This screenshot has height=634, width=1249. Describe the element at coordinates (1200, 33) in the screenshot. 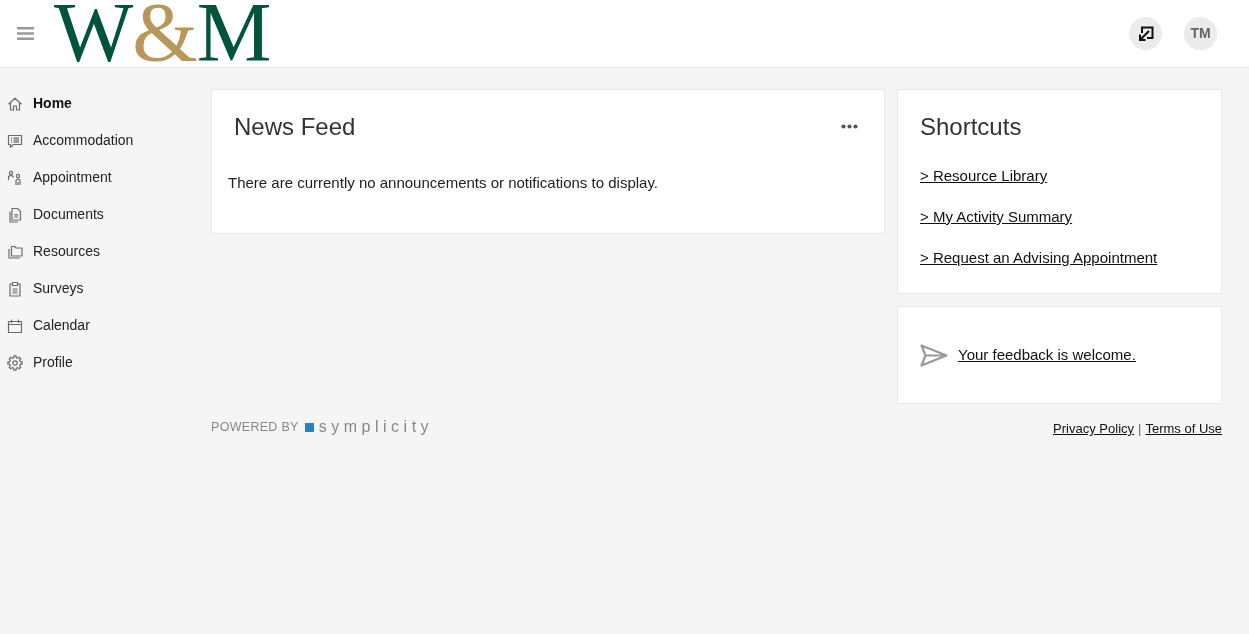

I see `user-avatar: TM` at that location.